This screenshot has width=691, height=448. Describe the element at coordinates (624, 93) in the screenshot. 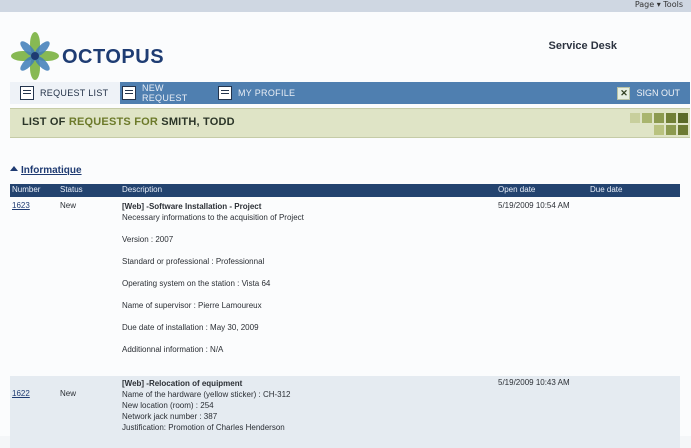

I see `sign-out-icon: ✕` at that location.